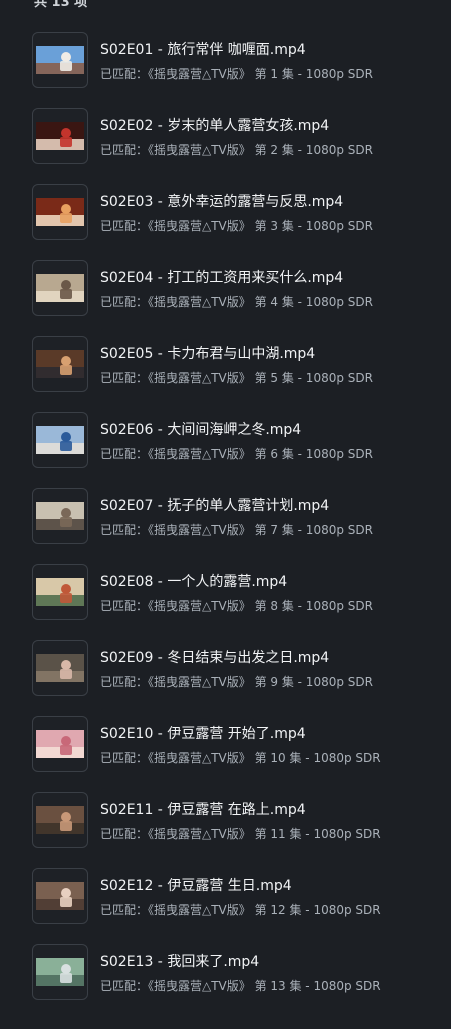  I want to click on file-title: S02E09 - 冬日结束与出发之日.mp4, so click(215, 658).